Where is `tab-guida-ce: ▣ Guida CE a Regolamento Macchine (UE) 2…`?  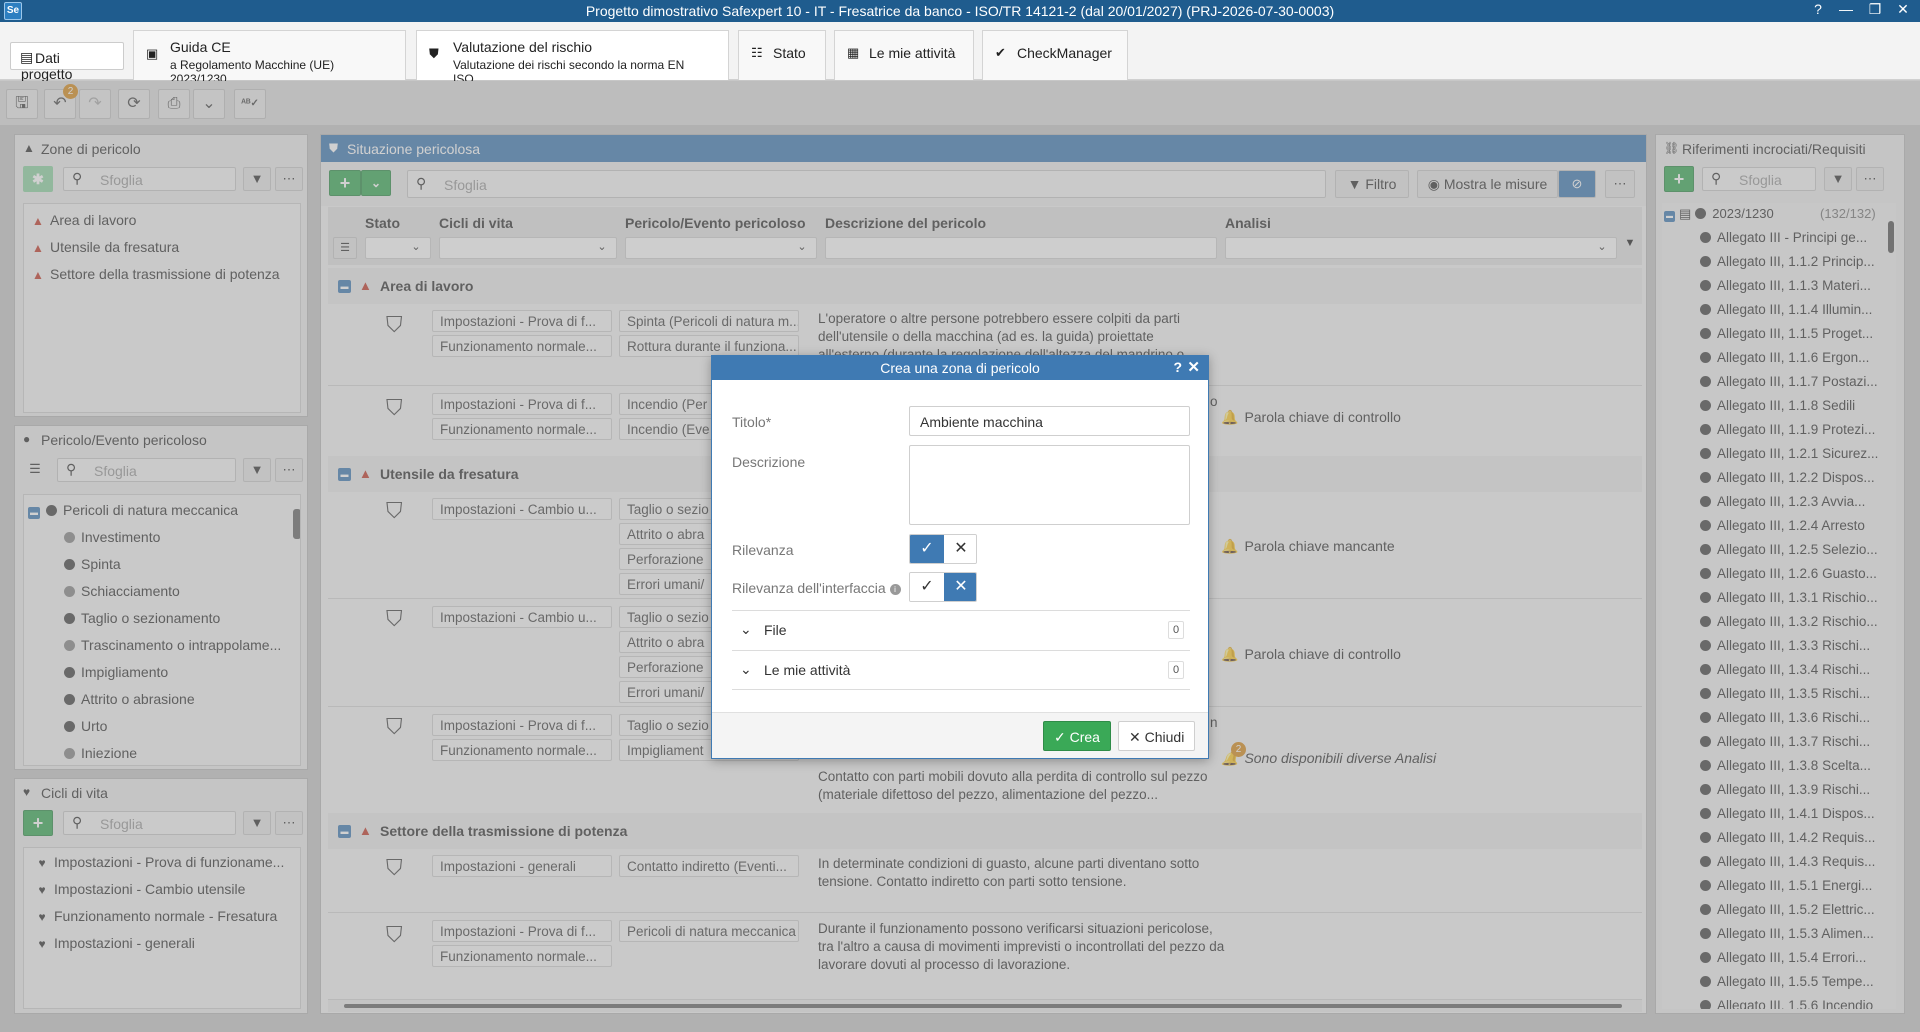 tab-guida-ce: ▣ Guida CE a Regolamento Macchine (UE) 2… is located at coordinates (269, 58).